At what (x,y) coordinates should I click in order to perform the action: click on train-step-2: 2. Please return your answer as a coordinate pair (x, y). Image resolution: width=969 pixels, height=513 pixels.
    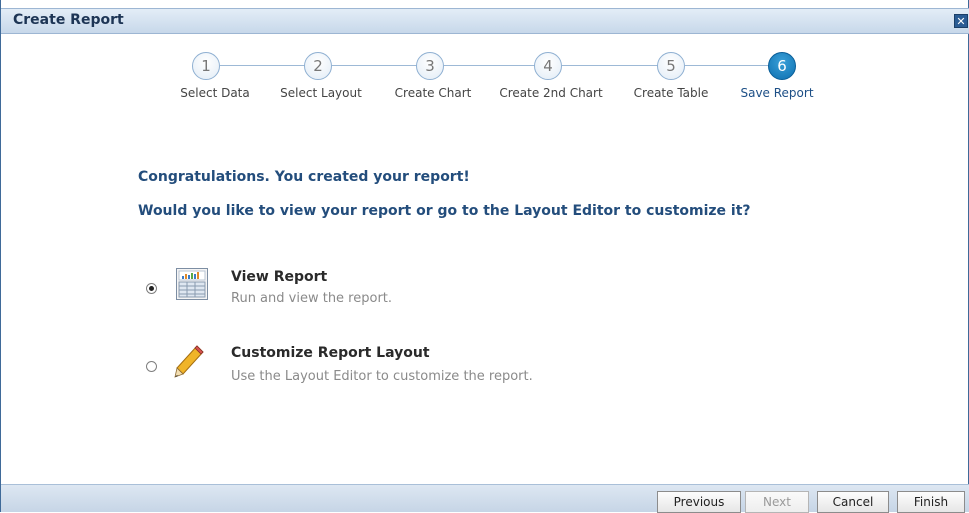
    Looking at the image, I should click on (318, 66).